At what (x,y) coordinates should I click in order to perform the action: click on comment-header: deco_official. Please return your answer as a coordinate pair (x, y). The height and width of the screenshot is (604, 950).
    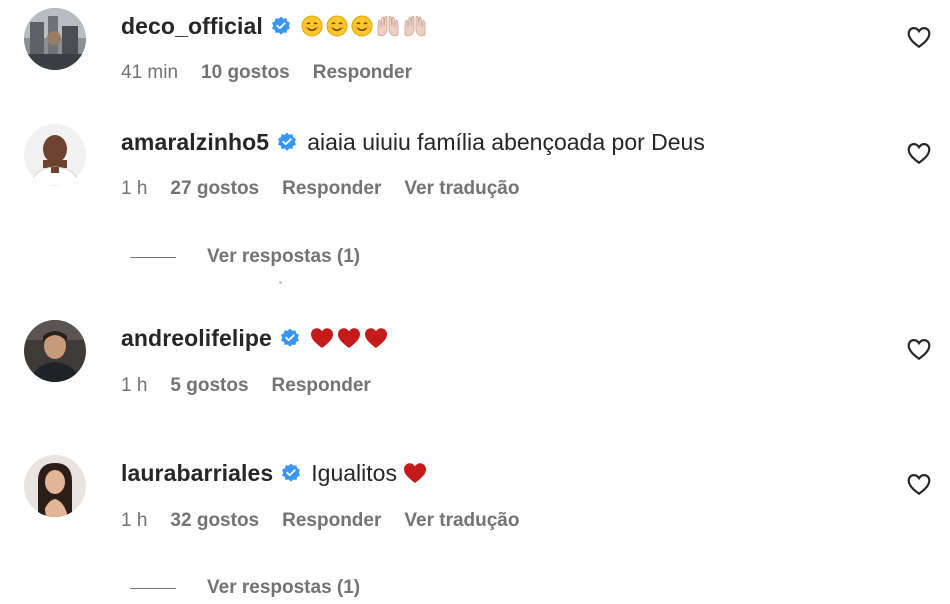
    Looking at the image, I should click on (274, 26).